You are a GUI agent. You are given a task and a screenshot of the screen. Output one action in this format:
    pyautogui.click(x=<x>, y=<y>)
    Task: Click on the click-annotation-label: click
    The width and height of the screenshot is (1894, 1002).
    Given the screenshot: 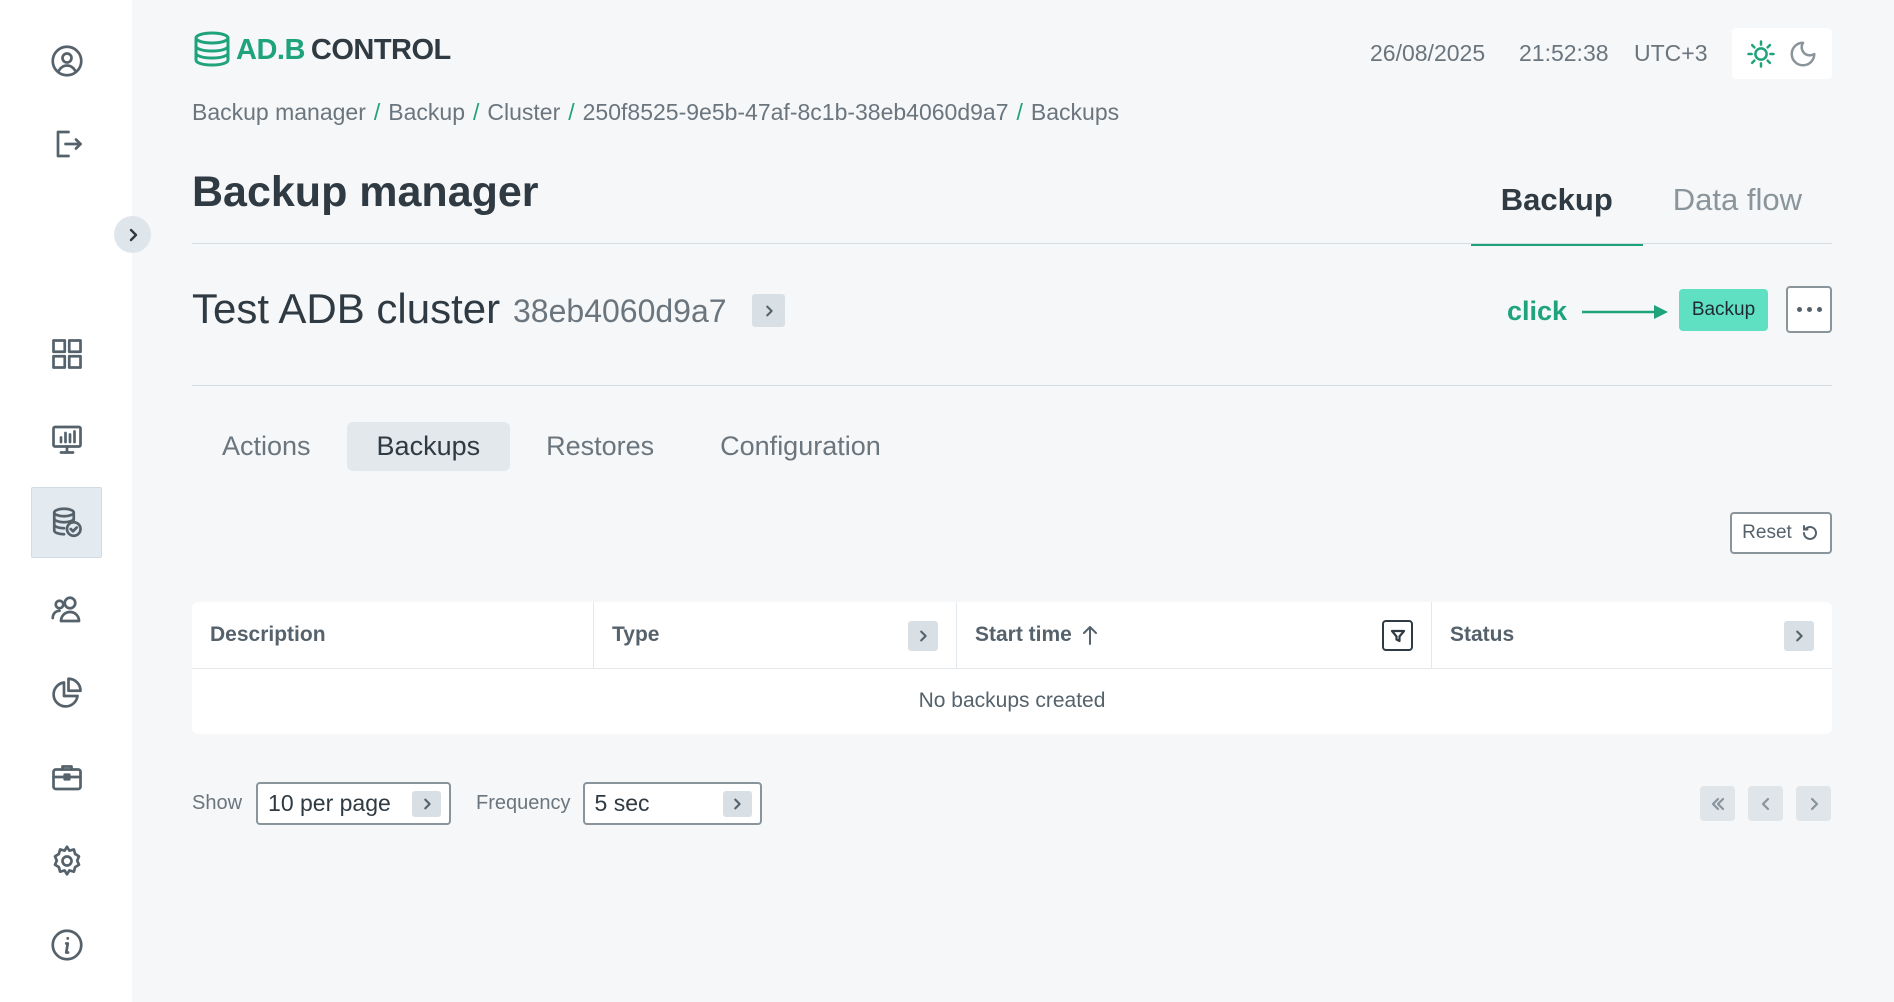 What is the action you would take?
    pyautogui.click(x=1537, y=311)
    